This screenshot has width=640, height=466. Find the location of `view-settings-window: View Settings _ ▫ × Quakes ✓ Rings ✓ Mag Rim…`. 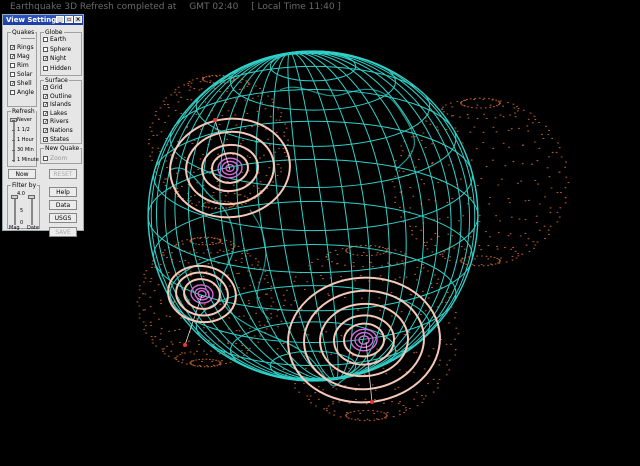

view-settings-window: View Settings _ ▫ × Quakes ✓ Rings ✓ Mag Rim… is located at coordinates (43, 125).